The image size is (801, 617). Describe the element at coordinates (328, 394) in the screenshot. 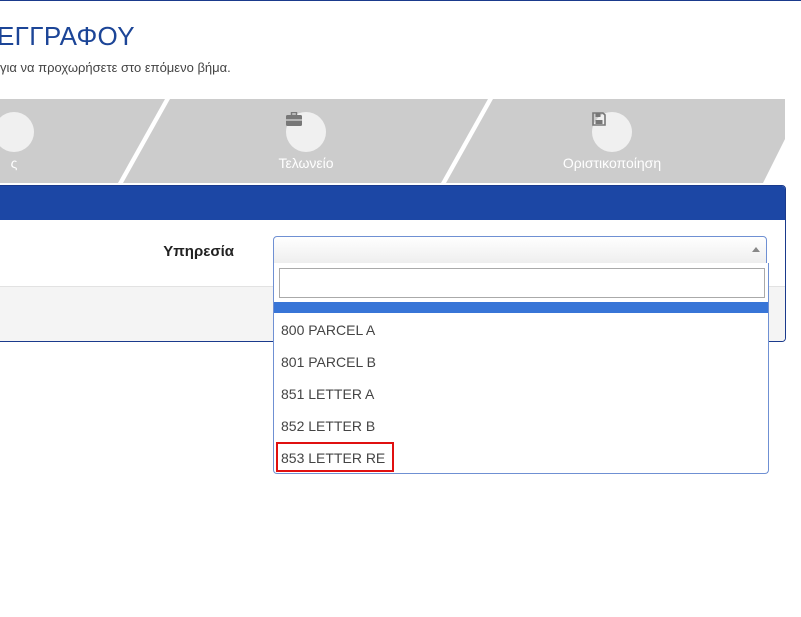

I see `option-label: 851 LETTER A` at that location.